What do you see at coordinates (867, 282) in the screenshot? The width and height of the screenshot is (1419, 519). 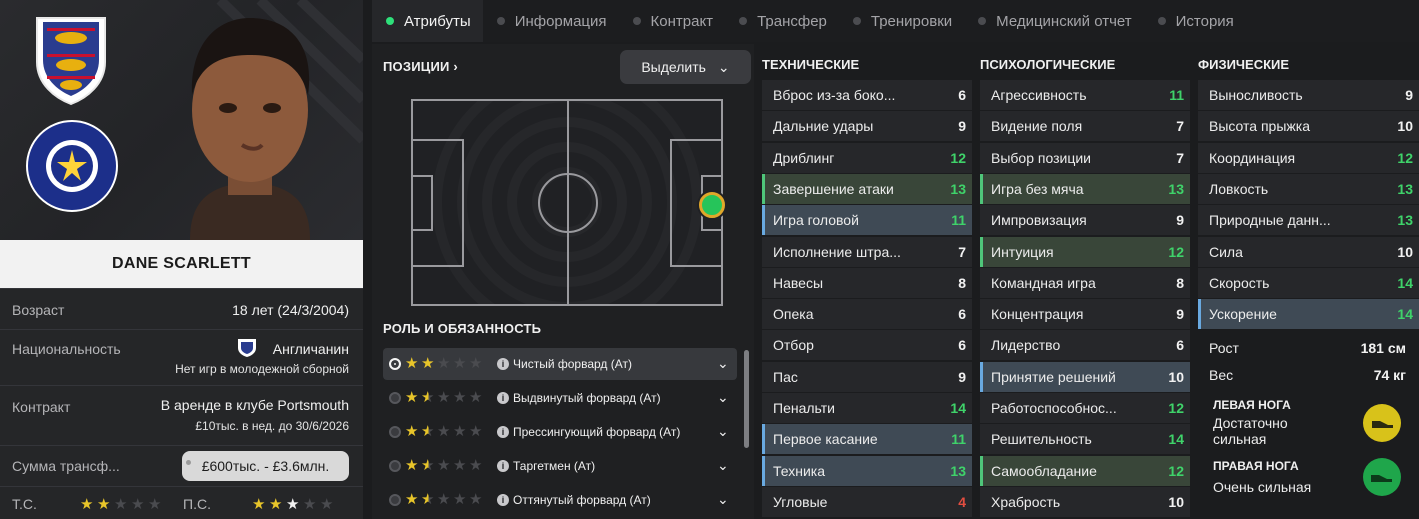 I see `attribute-row: Навесы 8` at bounding box center [867, 282].